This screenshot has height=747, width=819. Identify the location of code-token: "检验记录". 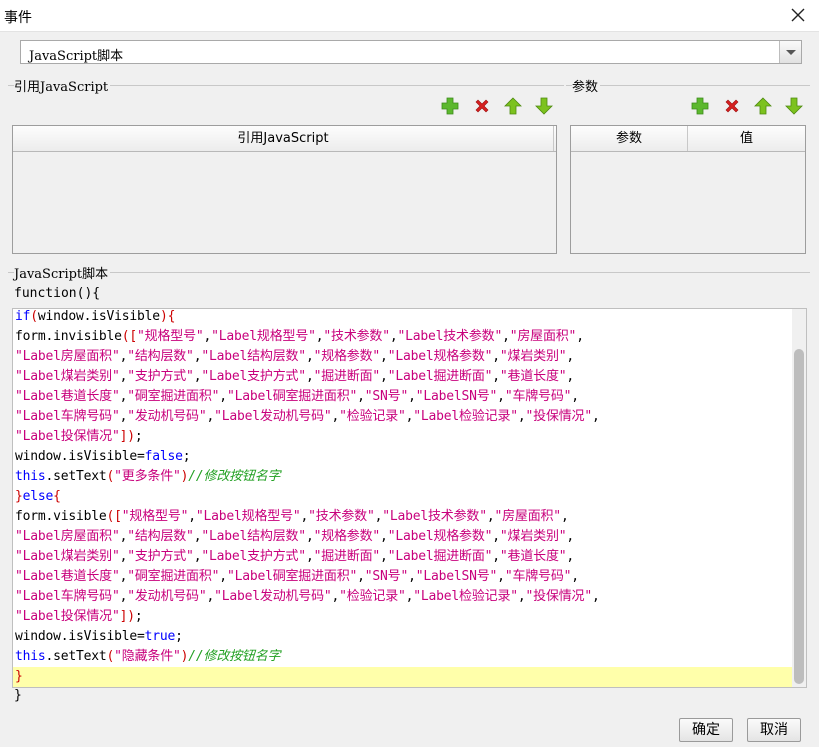
(372, 596).